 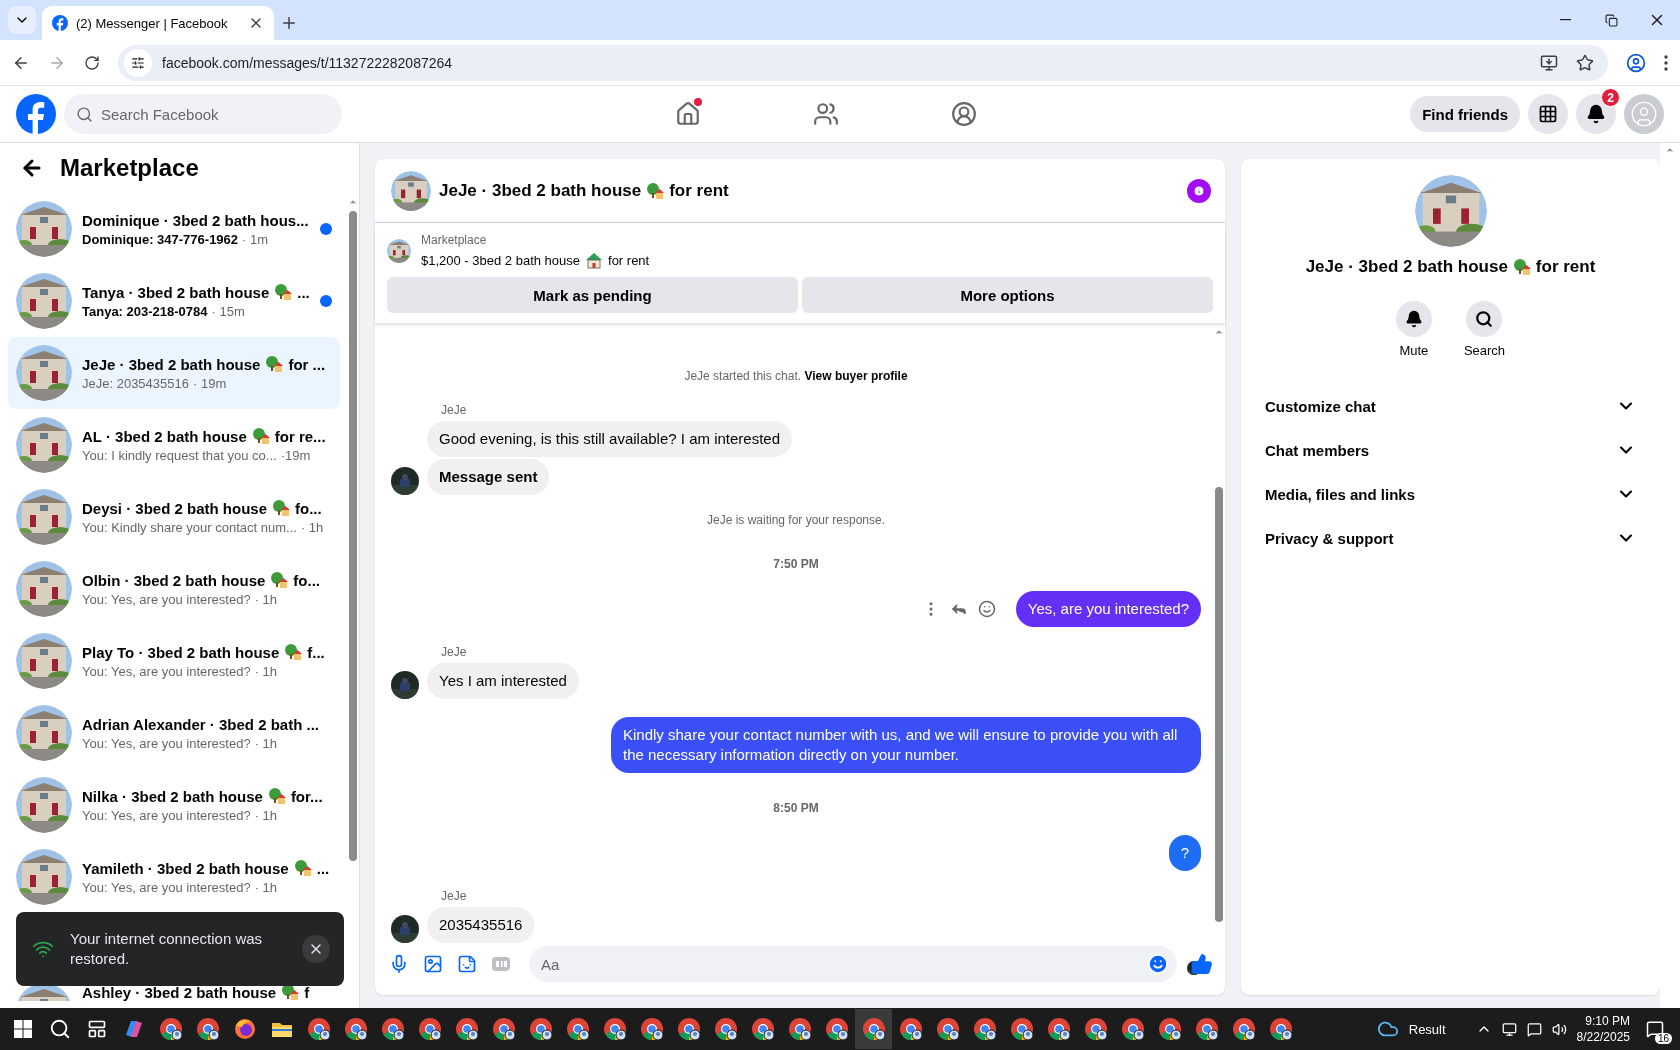 I want to click on conversation-item: JeJe · 3bed 2 bath house for ... JeJe: 2035435516 · 19m, so click(x=174, y=373).